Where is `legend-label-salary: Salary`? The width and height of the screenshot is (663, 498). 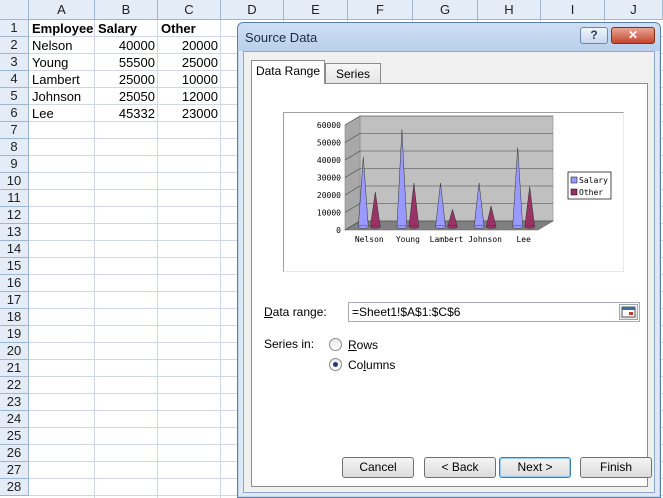
legend-label-salary: Salary is located at coordinates (593, 180).